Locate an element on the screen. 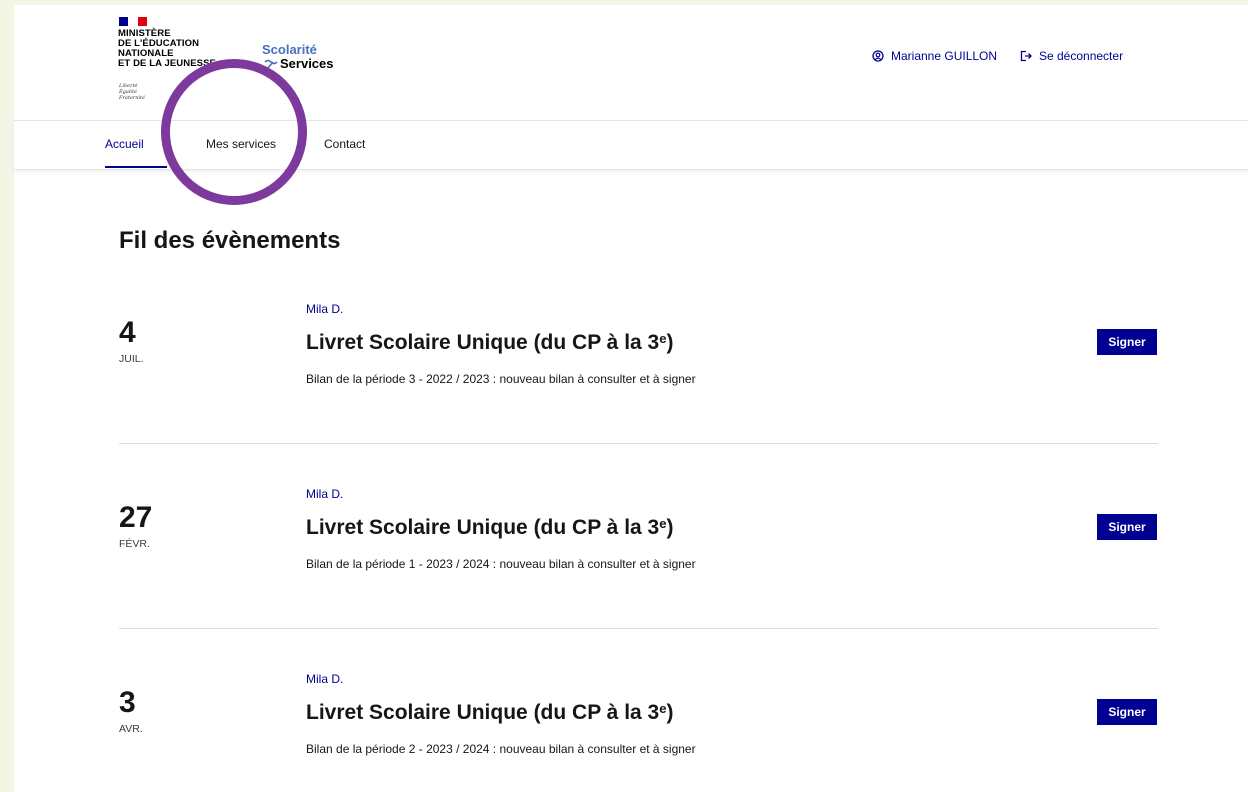 The height and width of the screenshot is (792, 1248). event-month: FÉVR. is located at coordinates (134, 544).